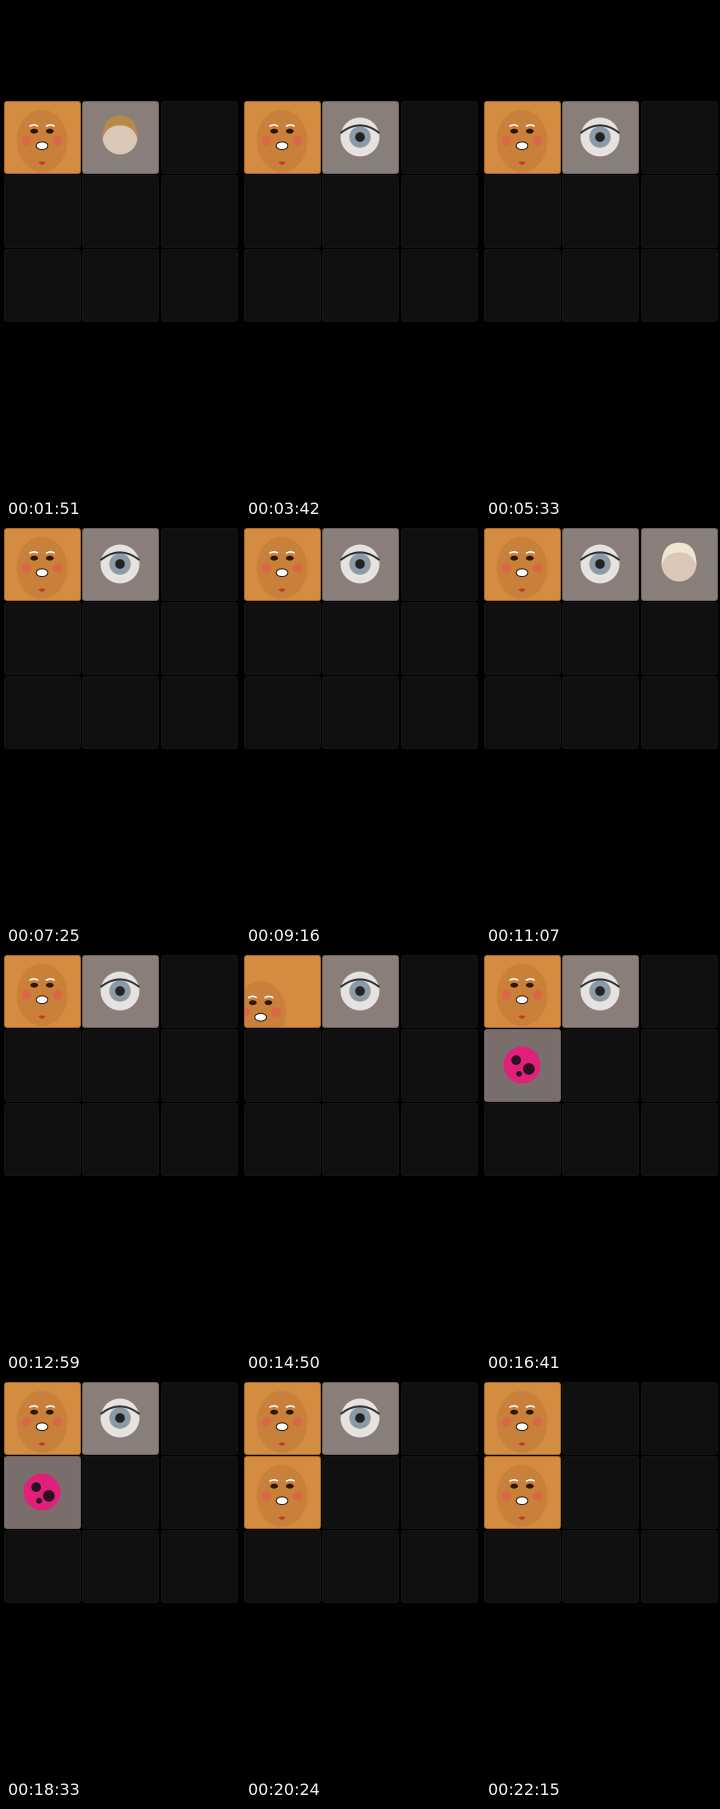 The image size is (720, 1809). I want to click on frame-timestamp: 00:22:15, so click(524, 1789).